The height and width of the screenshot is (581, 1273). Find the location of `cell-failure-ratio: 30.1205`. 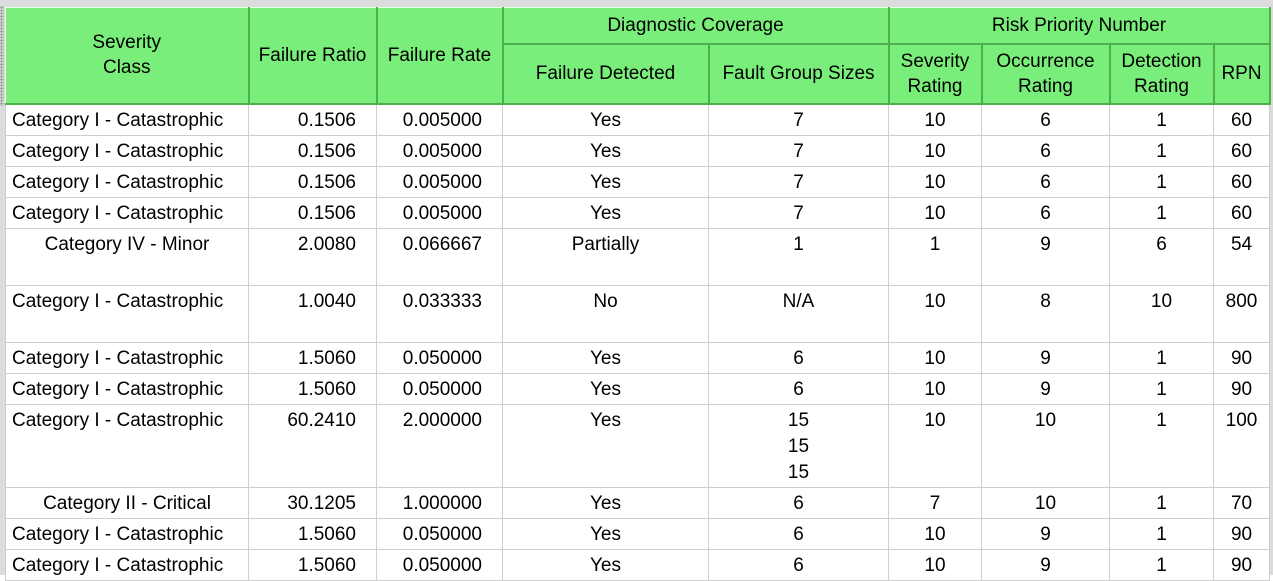

cell-failure-ratio: 30.1205 is located at coordinates (312, 502).